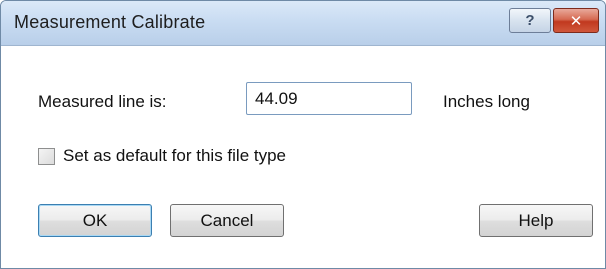  What do you see at coordinates (102, 101) in the screenshot?
I see `measured-line-label: Measured line is:` at bounding box center [102, 101].